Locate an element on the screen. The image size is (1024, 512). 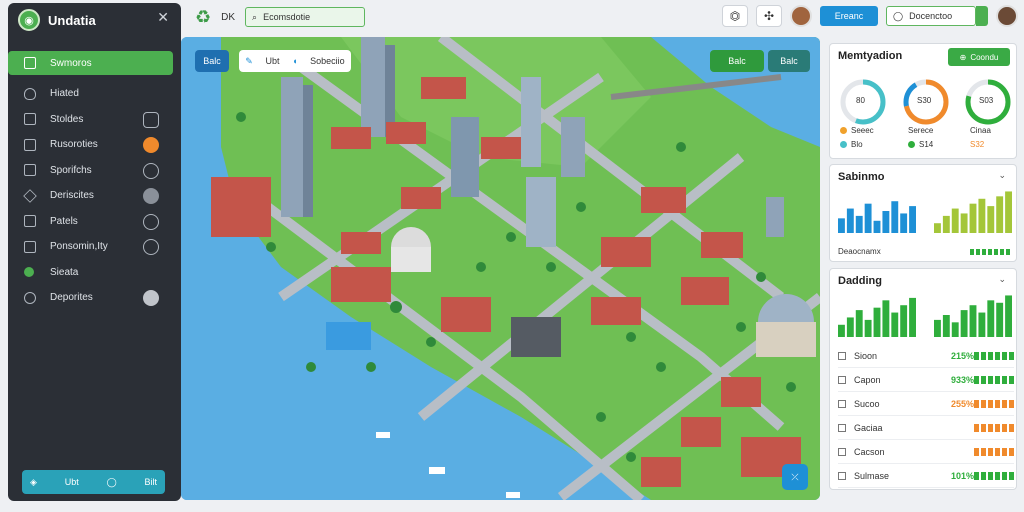
search-input: ⌕ Ecomsdotie is located at coordinates (305, 17).